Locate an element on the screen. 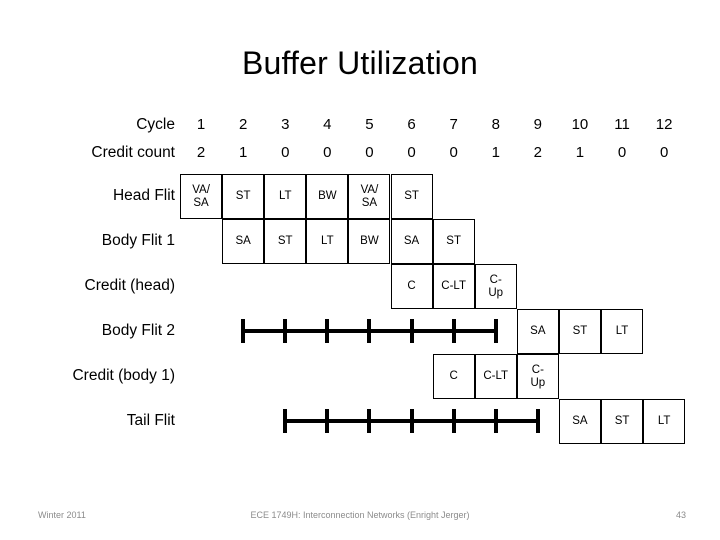  slide-number: 43 is located at coordinates (680, 515).